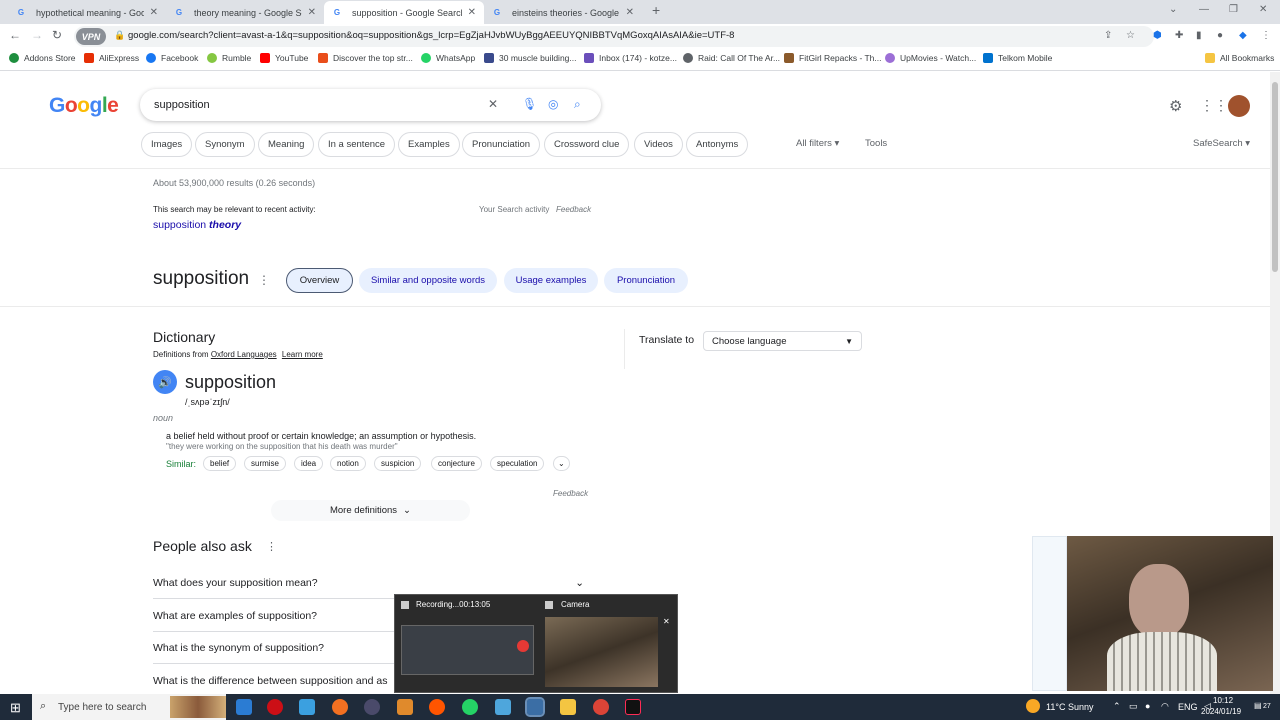 The image size is (1280, 720). Describe the element at coordinates (429, 144) in the screenshot. I see `chip-examples: Examples` at that location.